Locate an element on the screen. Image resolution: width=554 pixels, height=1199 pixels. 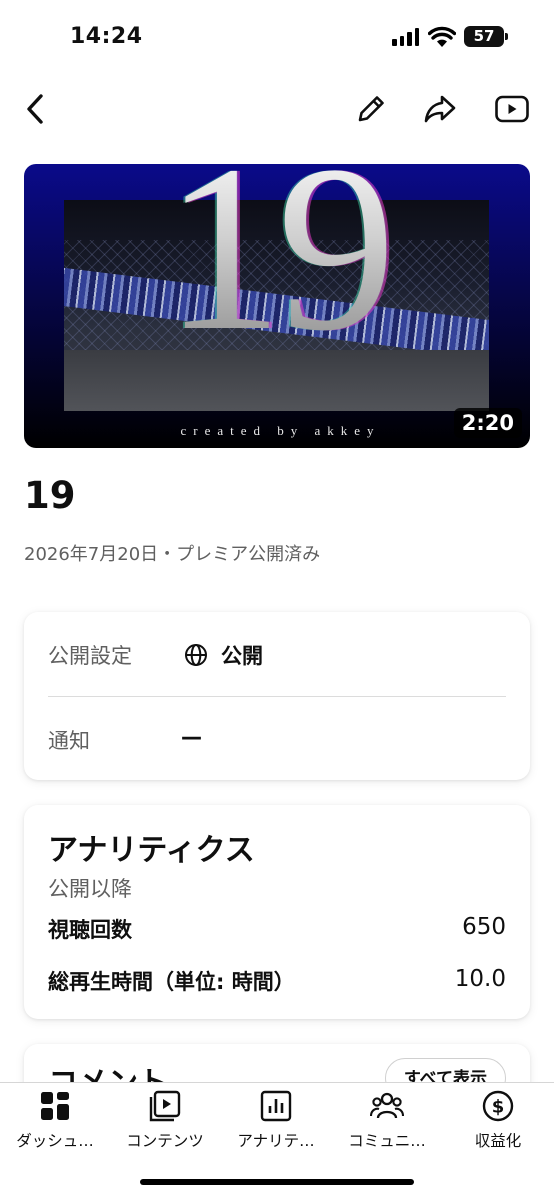
earn-icon: $ is located at coordinates (498, 1106).